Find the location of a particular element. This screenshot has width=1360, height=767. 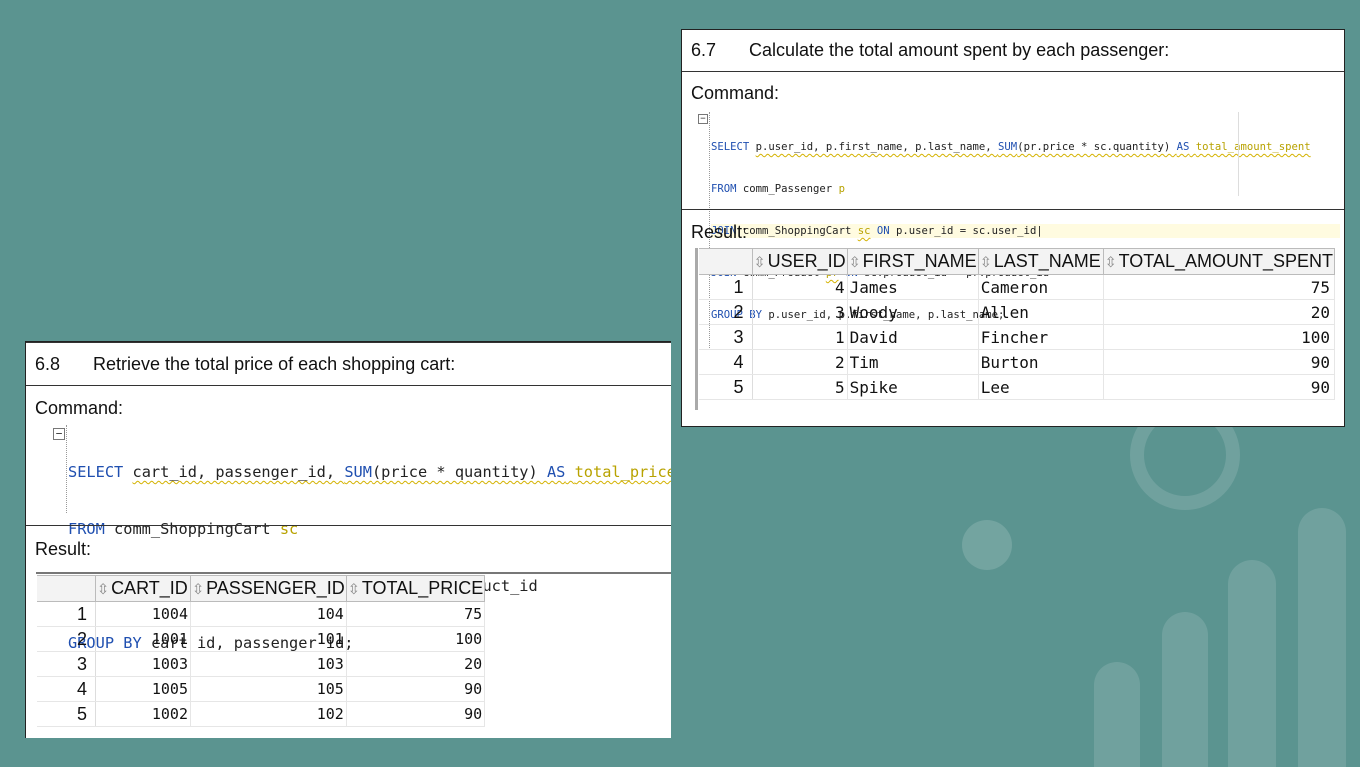

cell-last-name: Lee is located at coordinates (1041, 387).